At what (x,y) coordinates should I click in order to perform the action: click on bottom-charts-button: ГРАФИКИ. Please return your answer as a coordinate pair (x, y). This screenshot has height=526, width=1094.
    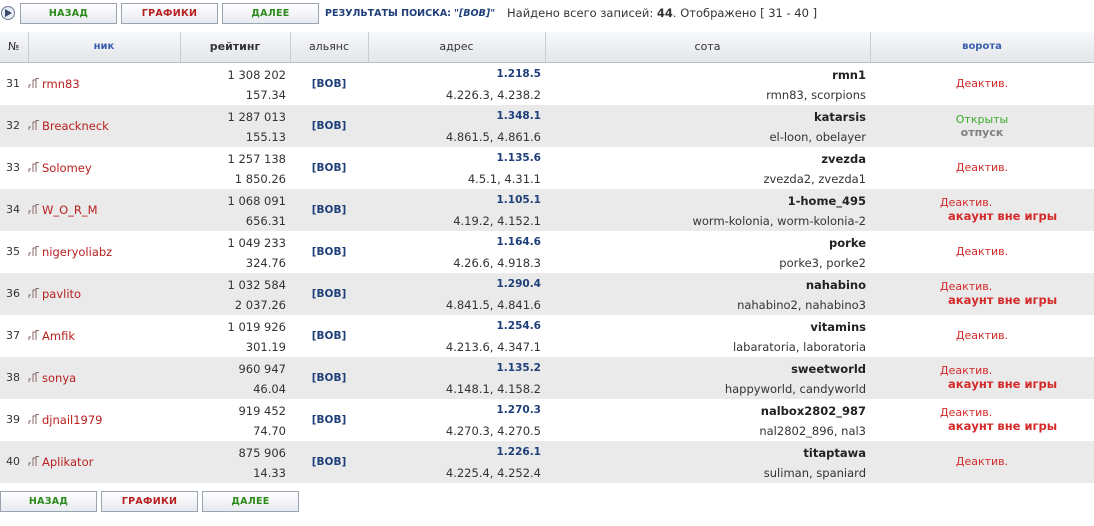
    Looking at the image, I should click on (149, 501).